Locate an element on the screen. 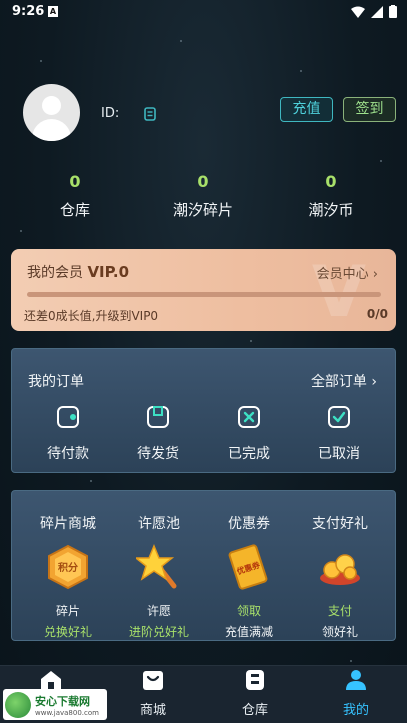 The image size is (407, 723). stat-fragments: 0 潮汐碎片 is located at coordinates (203, 196).